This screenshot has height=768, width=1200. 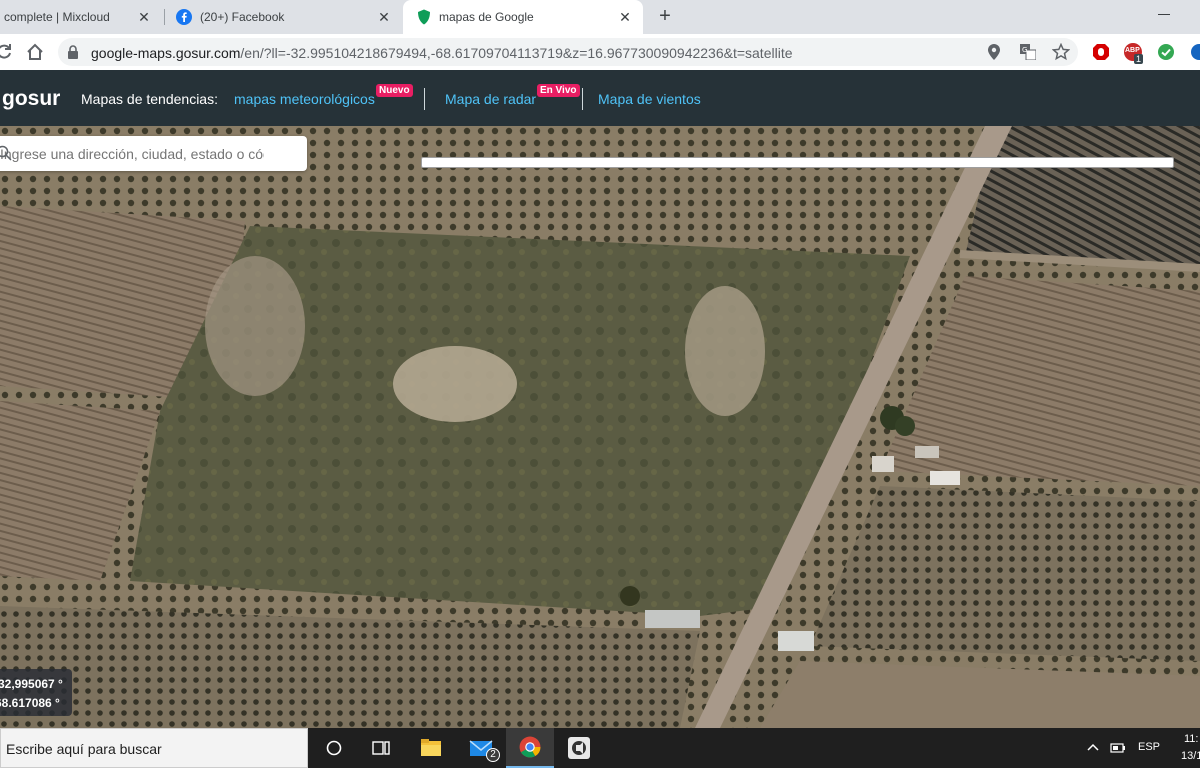 I want to click on tab-mapas-de-google: mapas de Google ✕, so click(x=523, y=17).